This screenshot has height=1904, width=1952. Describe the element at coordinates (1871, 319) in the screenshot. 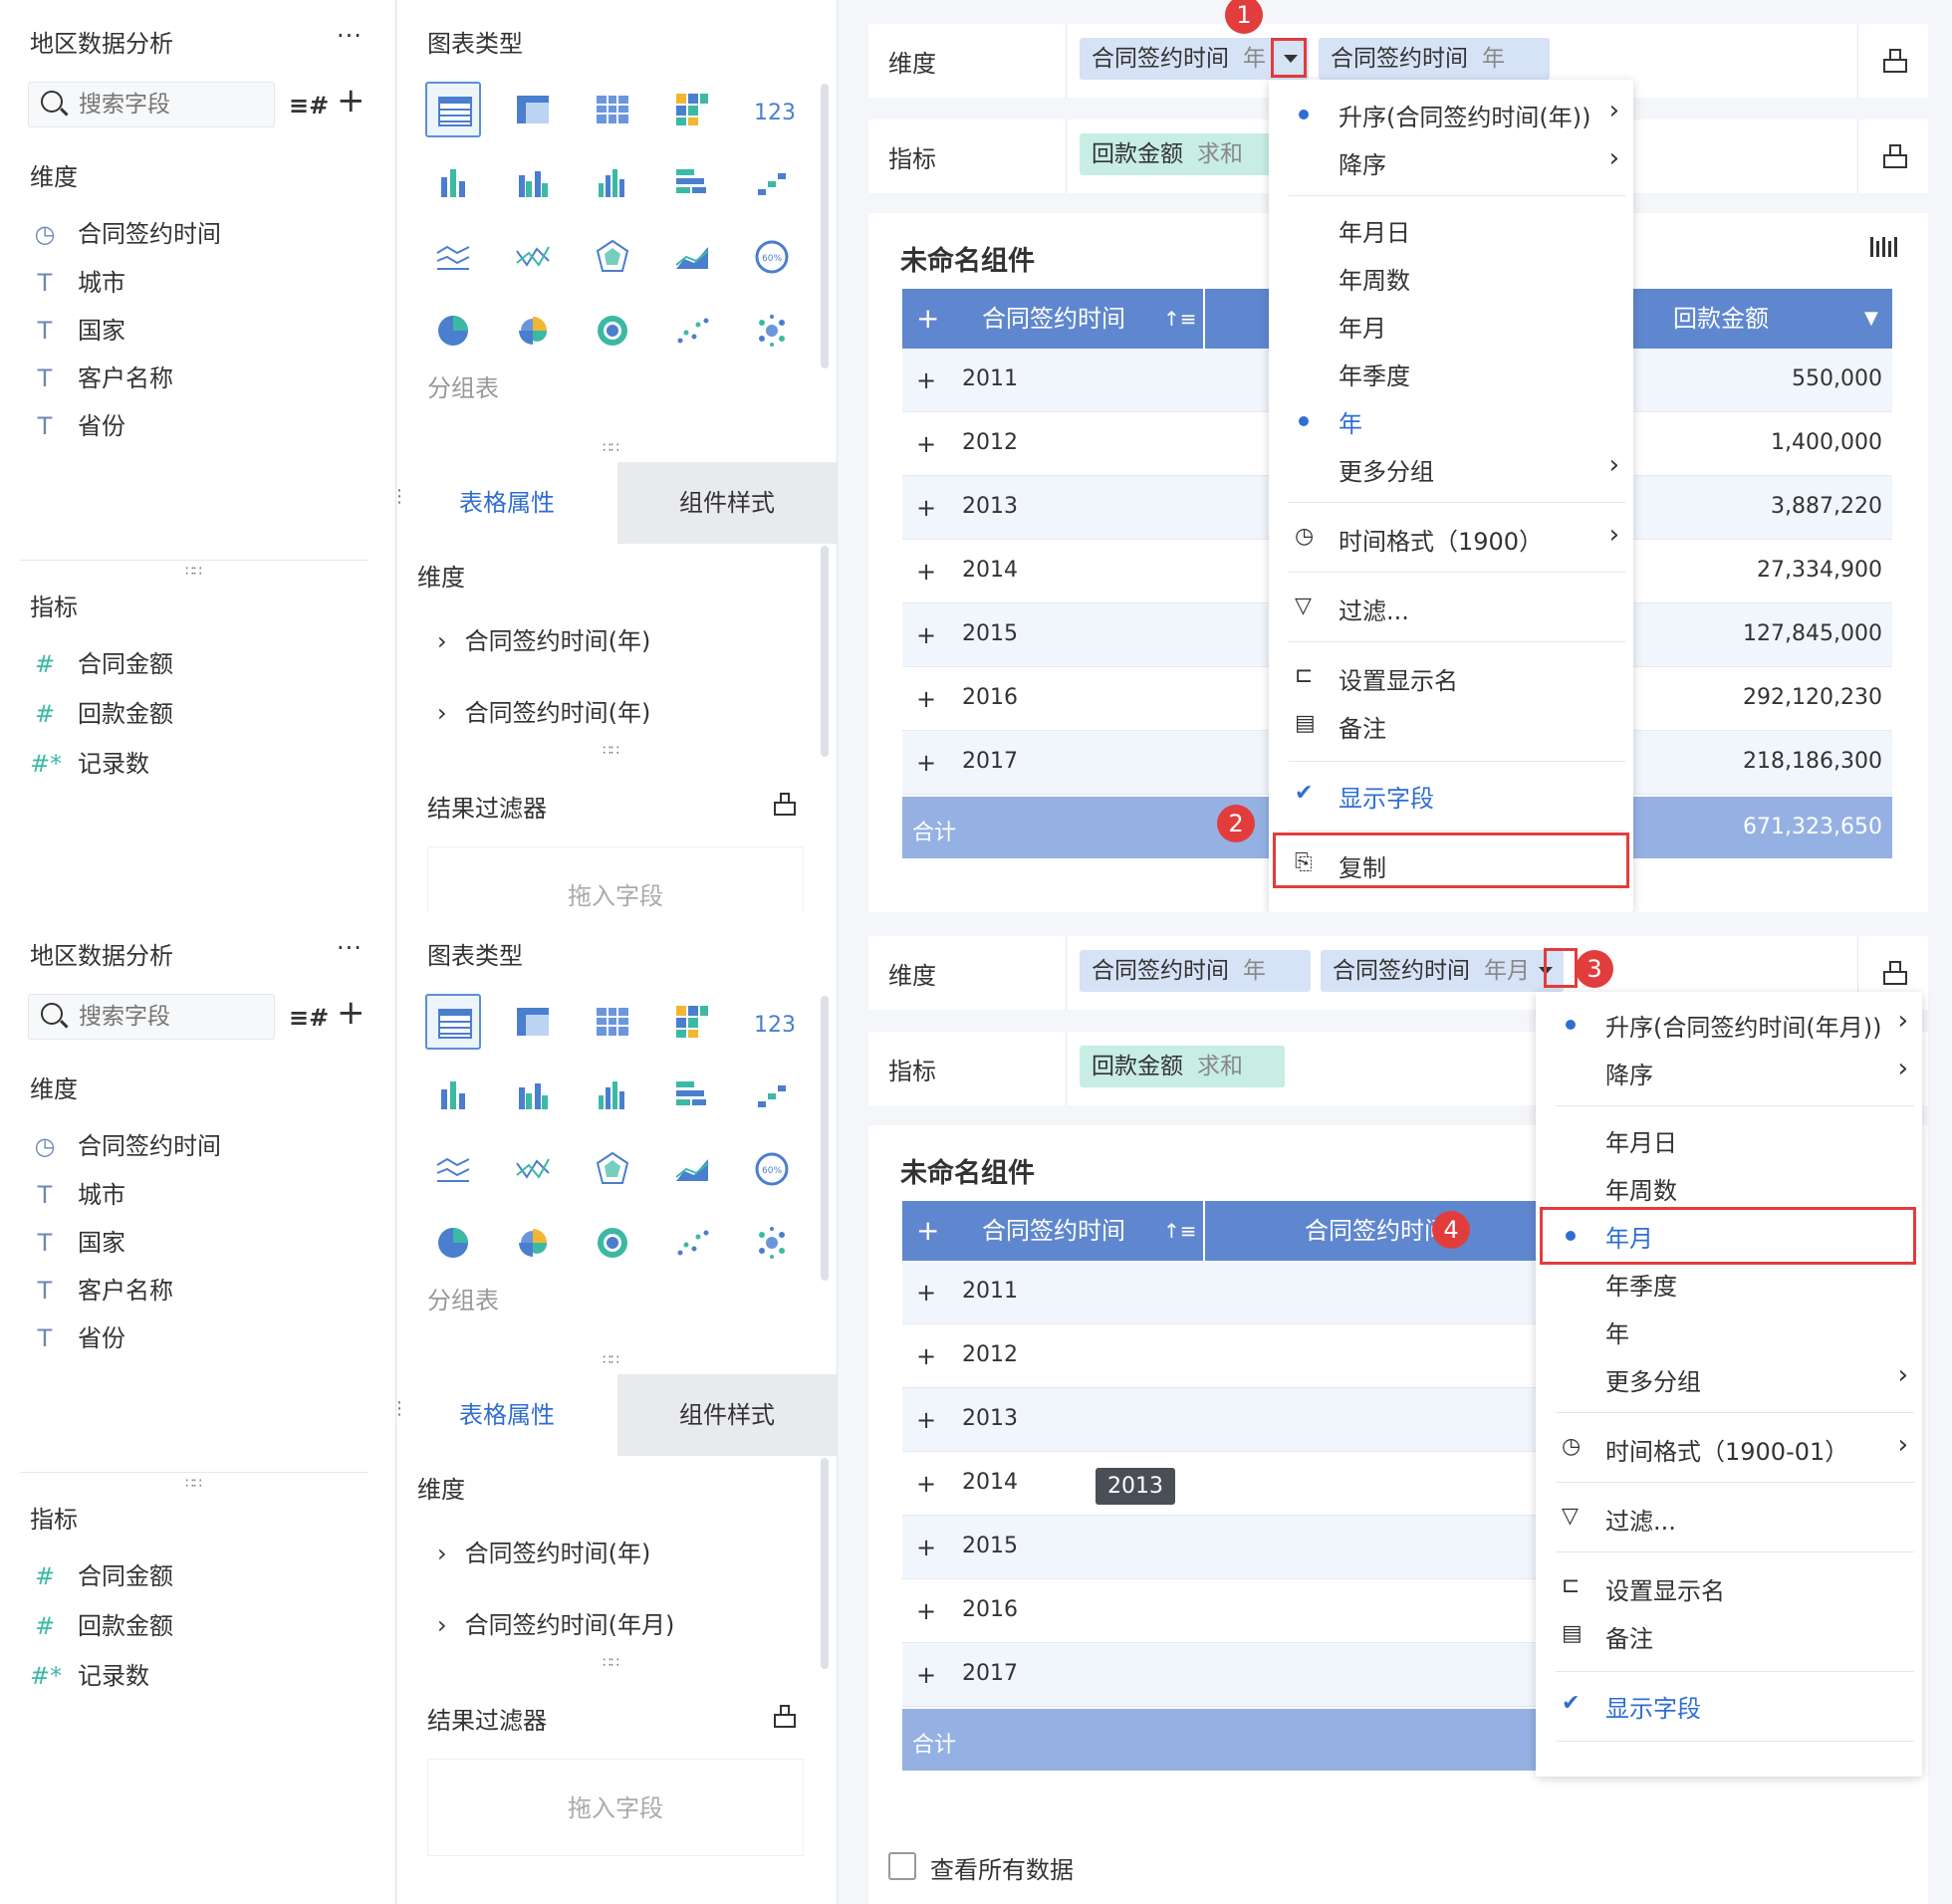

I see `caret-down-icon: ▼` at that location.